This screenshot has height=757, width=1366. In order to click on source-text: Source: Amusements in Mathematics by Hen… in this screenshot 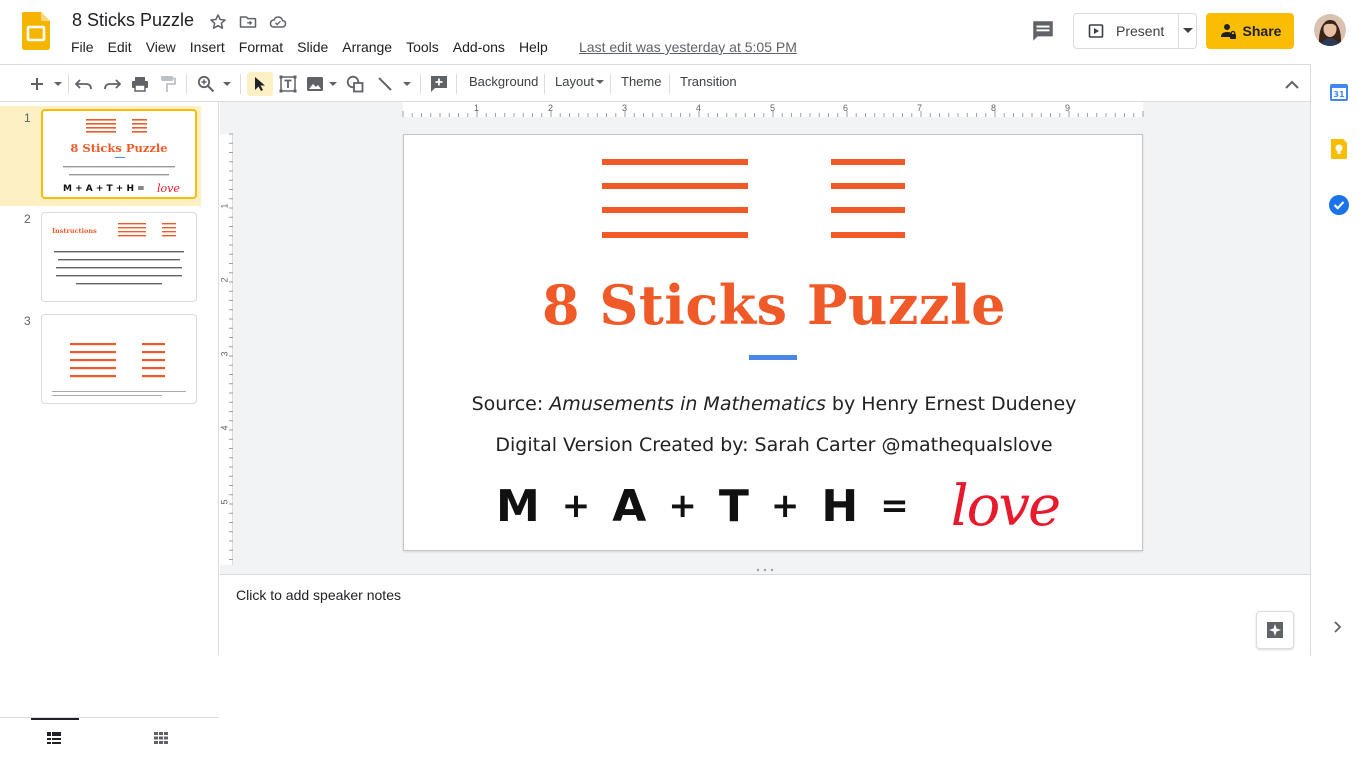, I will do `click(774, 404)`.